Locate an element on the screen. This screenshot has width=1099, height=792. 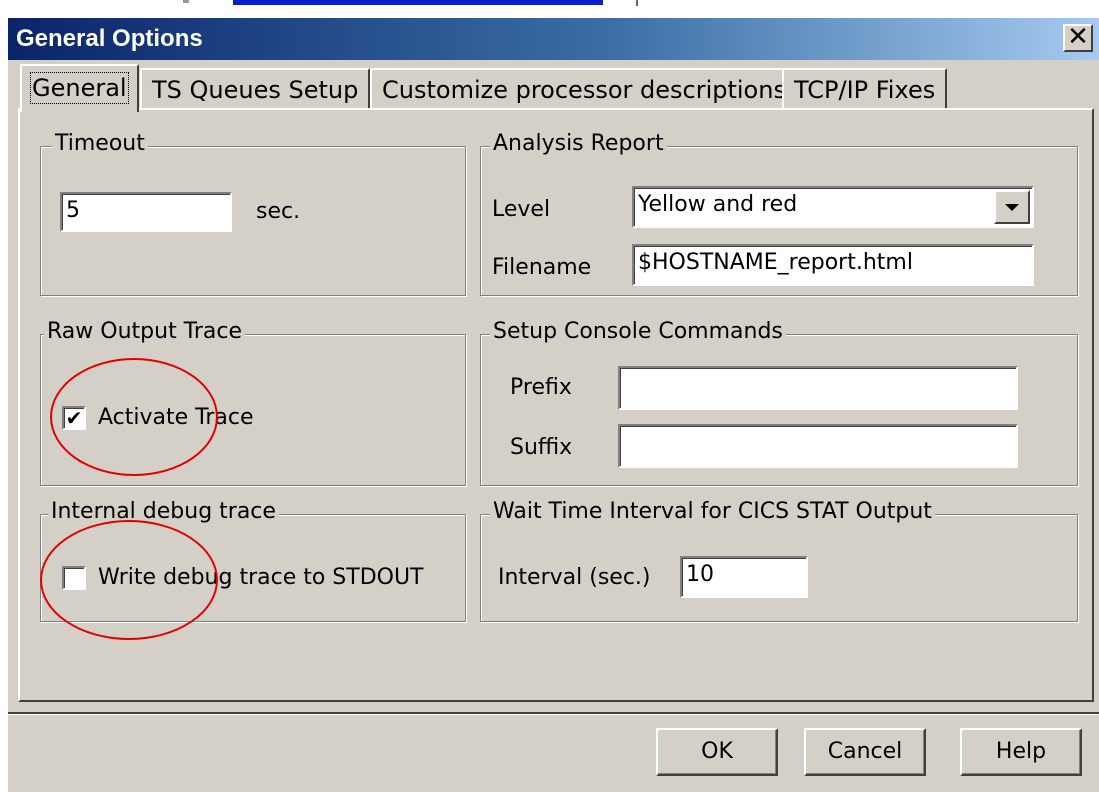
tab-general: General is located at coordinates (79, 88).